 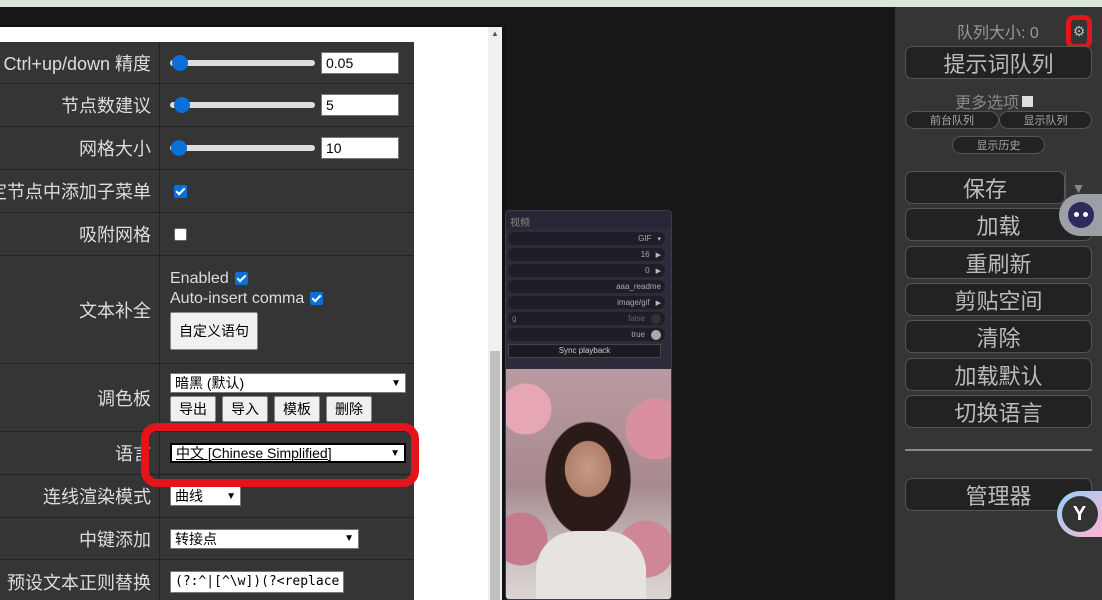 I want to click on node-widget-format: GIF ▾, so click(x=586, y=238).